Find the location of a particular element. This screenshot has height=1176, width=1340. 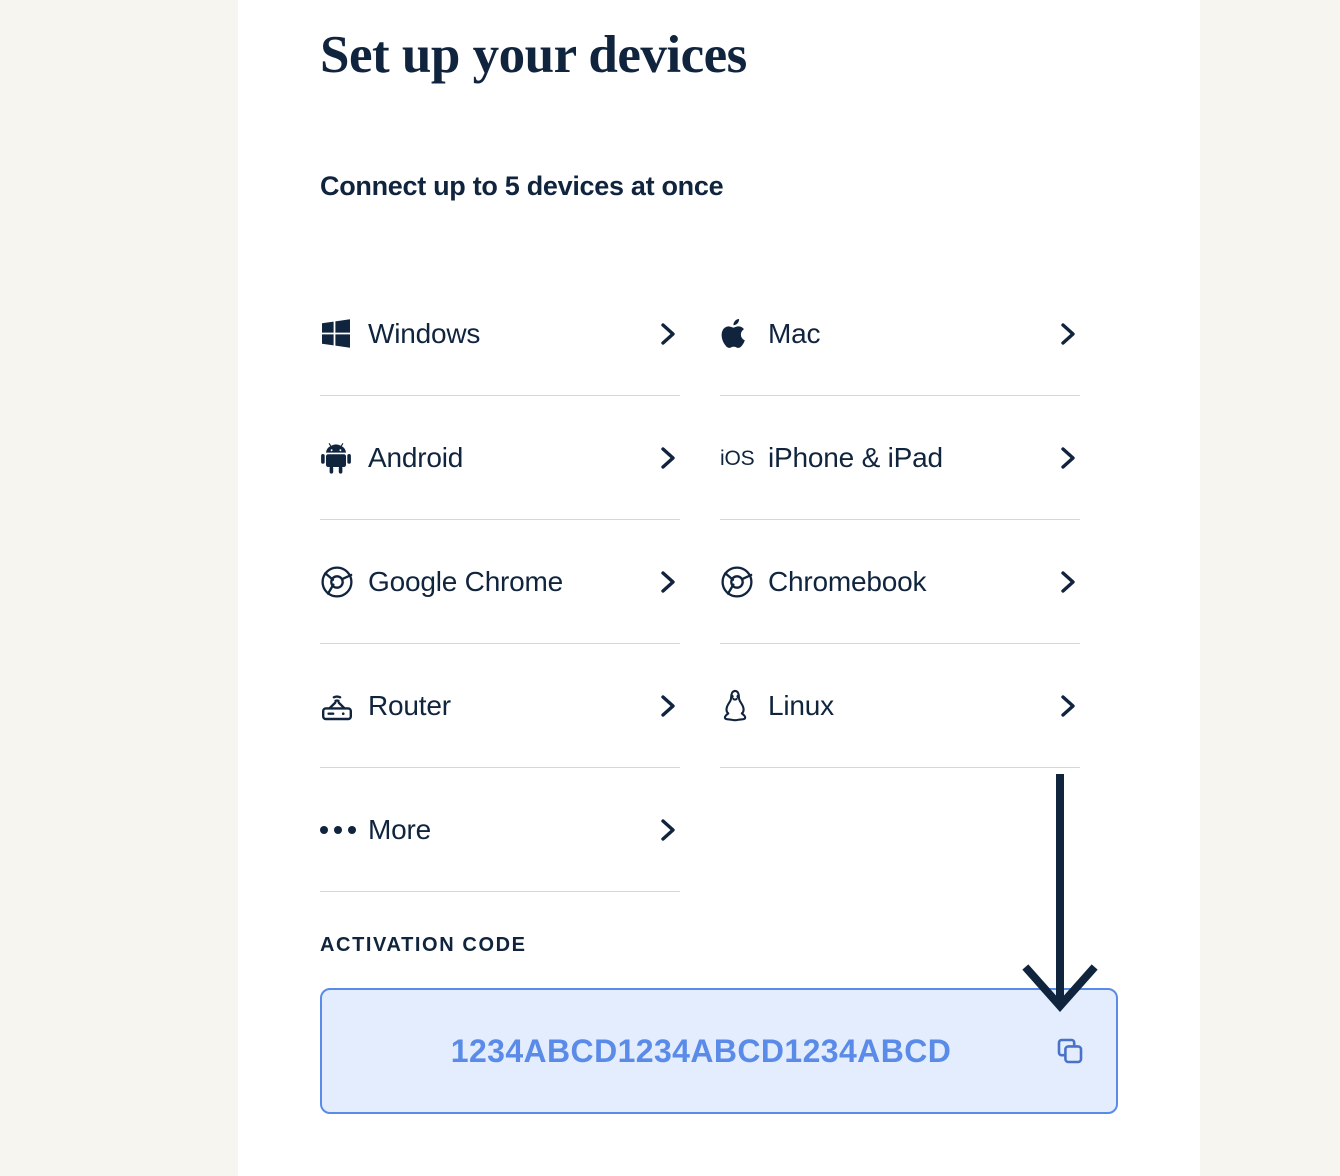

android-icon is located at coordinates (343, 458).